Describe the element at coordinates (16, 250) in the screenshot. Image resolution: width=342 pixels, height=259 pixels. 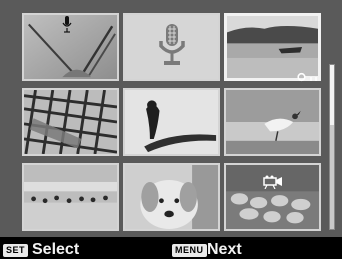
I see `set-key-badge: SET` at that location.